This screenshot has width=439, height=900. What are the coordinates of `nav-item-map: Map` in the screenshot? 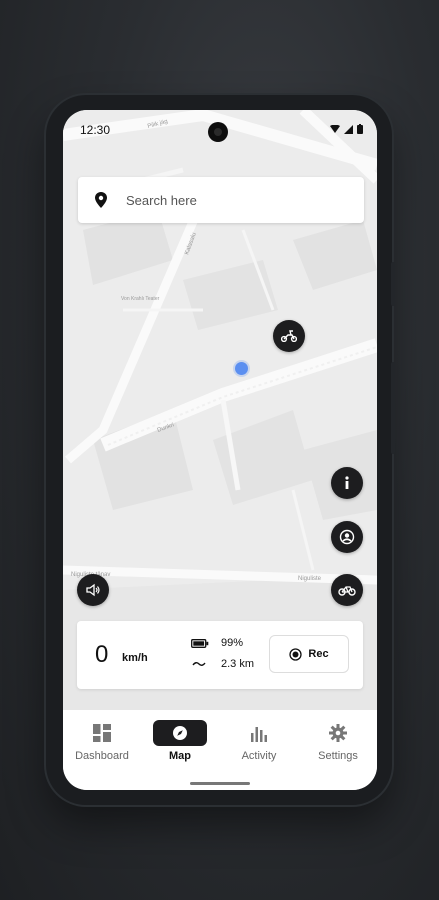 It's located at (180, 745).